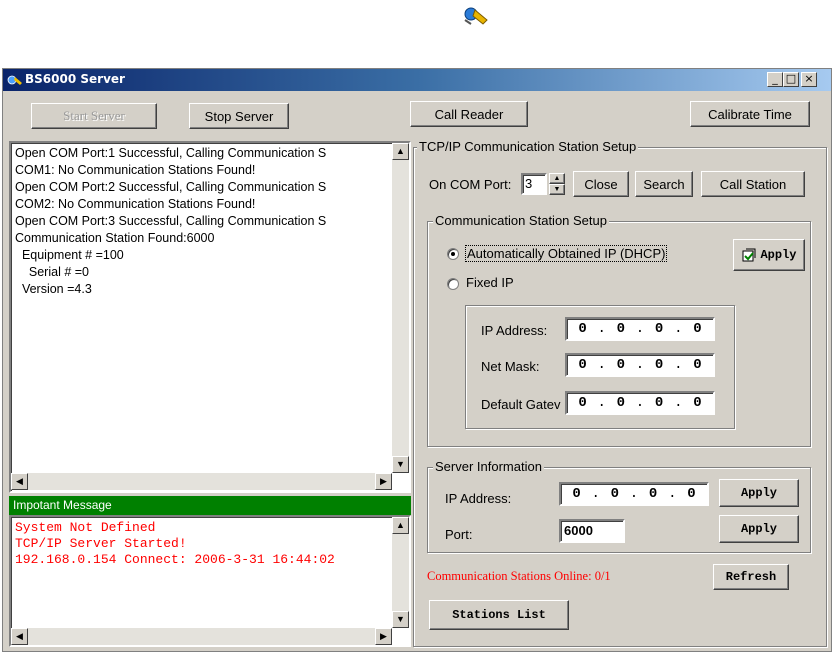  Describe the element at coordinates (557, 178) in the screenshot. I see `spin-up-icon: ▲` at that location.